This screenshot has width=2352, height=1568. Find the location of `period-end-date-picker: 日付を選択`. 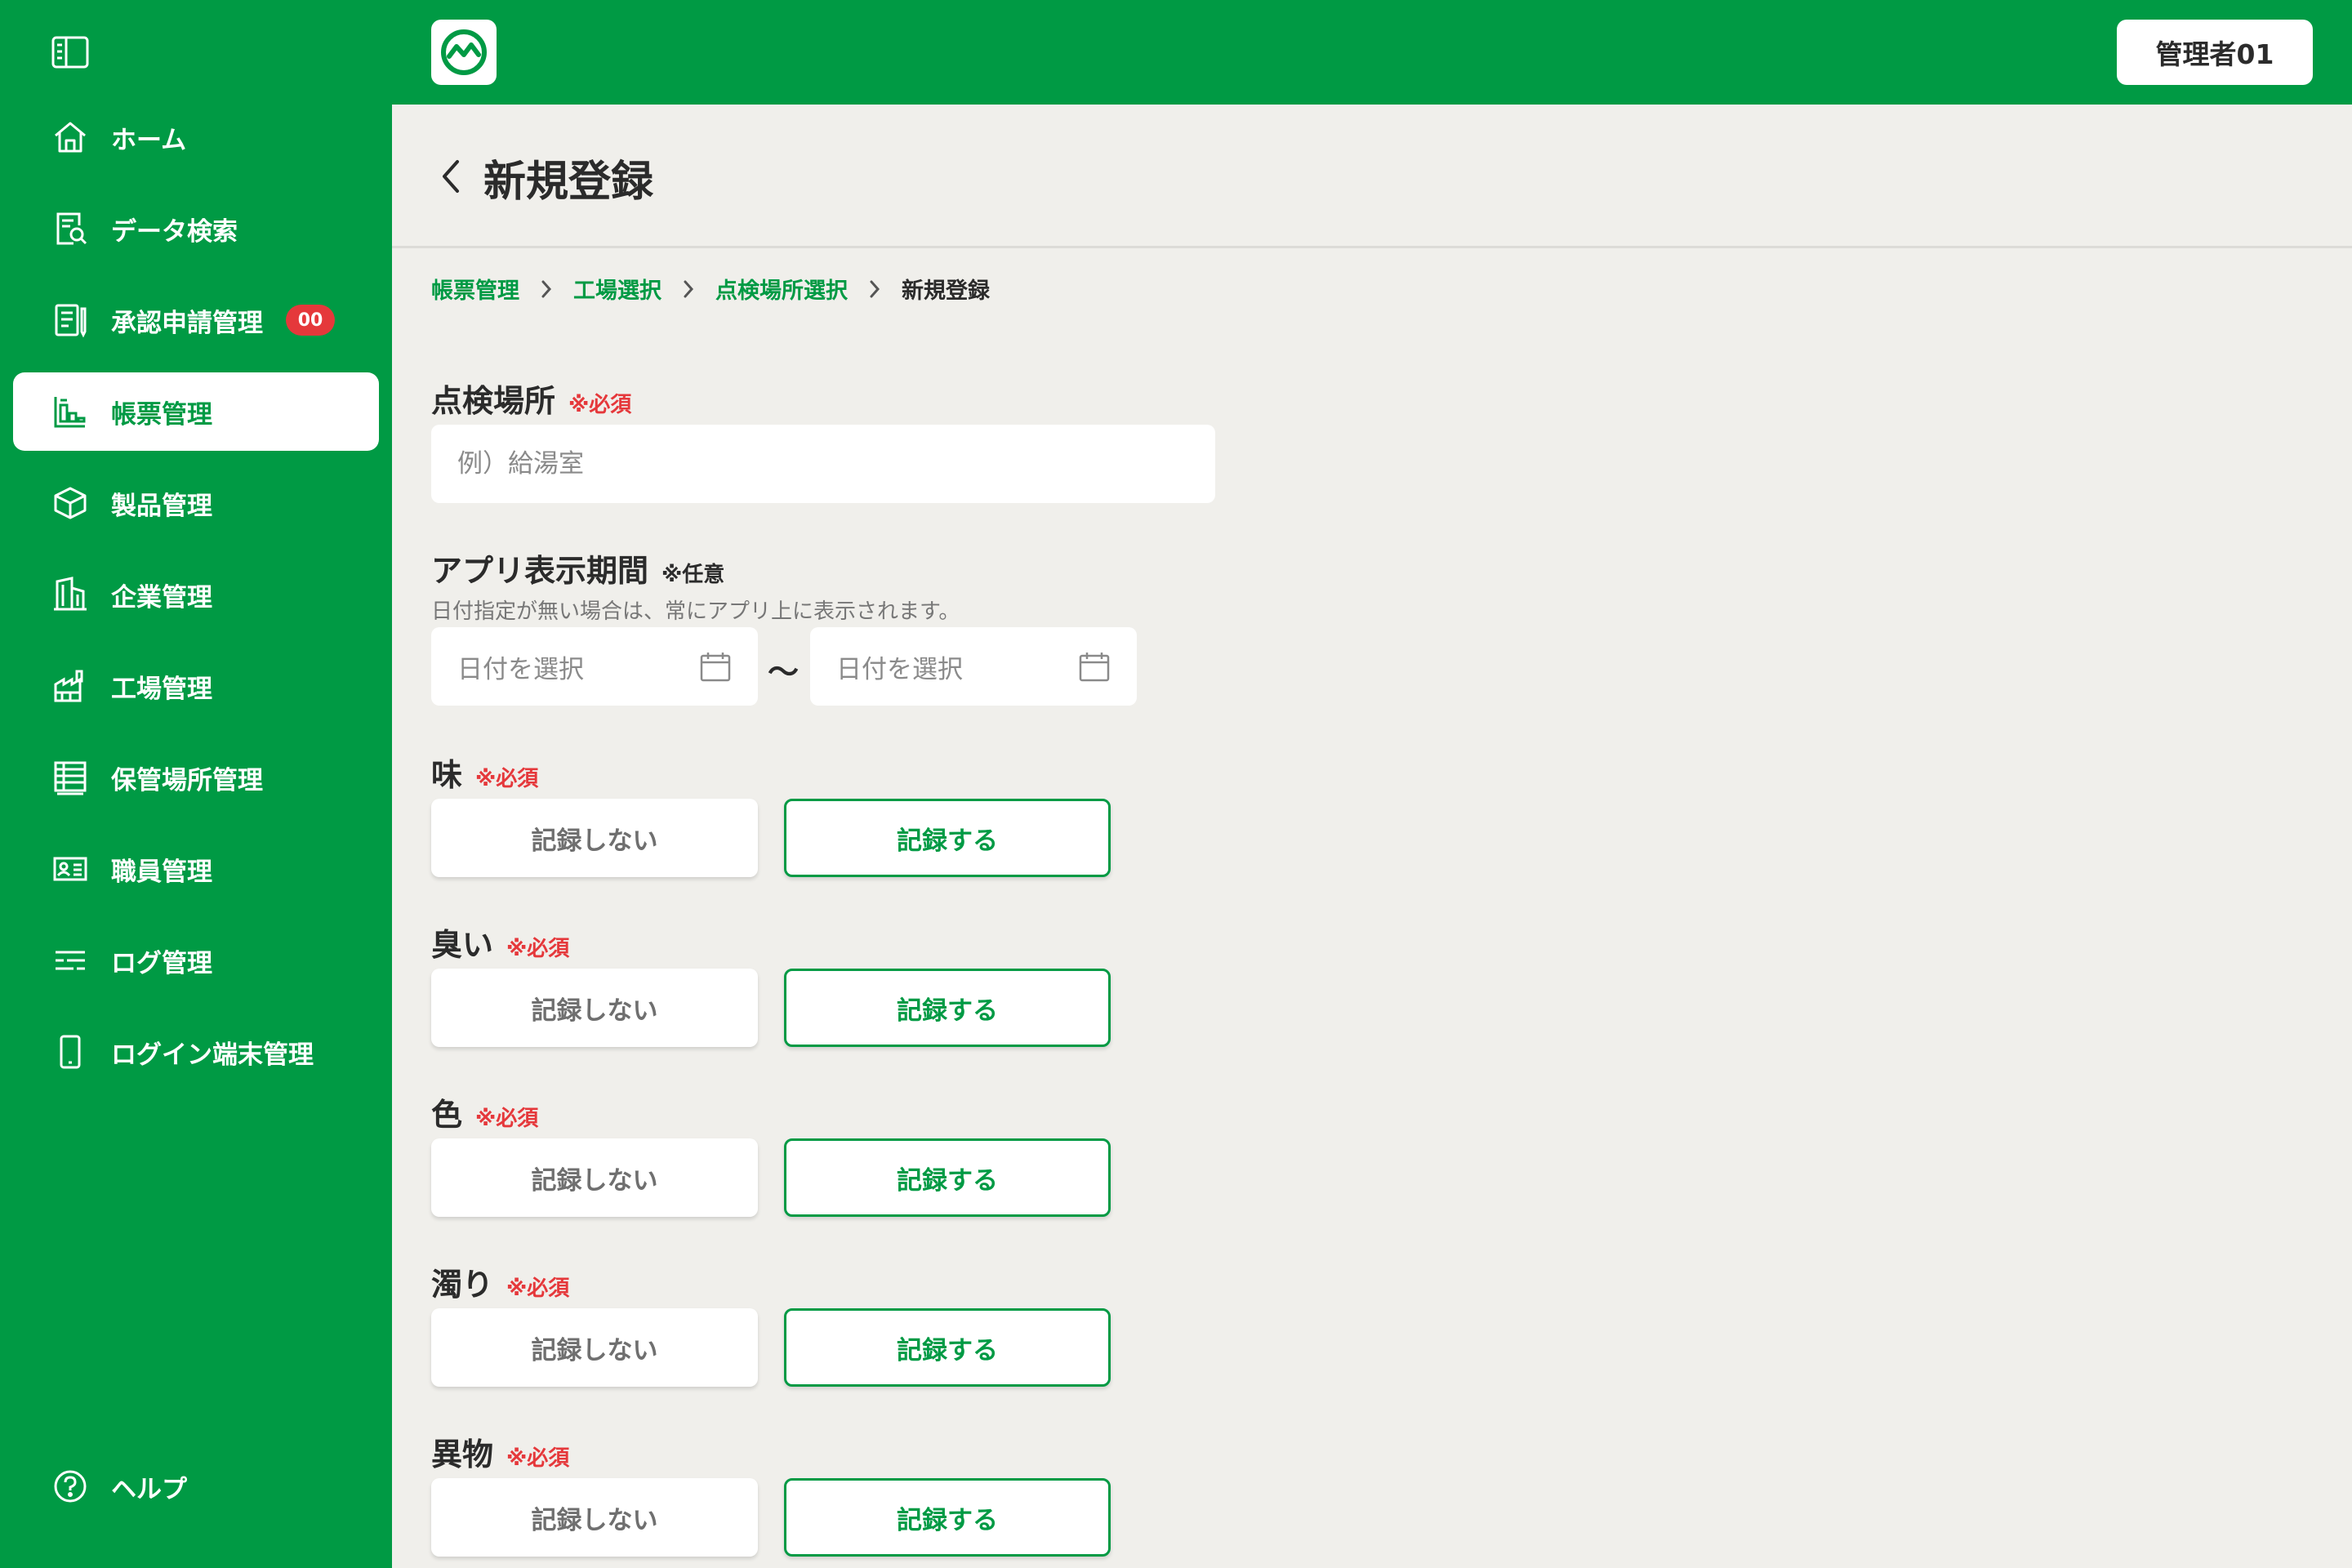

period-end-date-picker: 日付を選択 is located at coordinates (973, 666).